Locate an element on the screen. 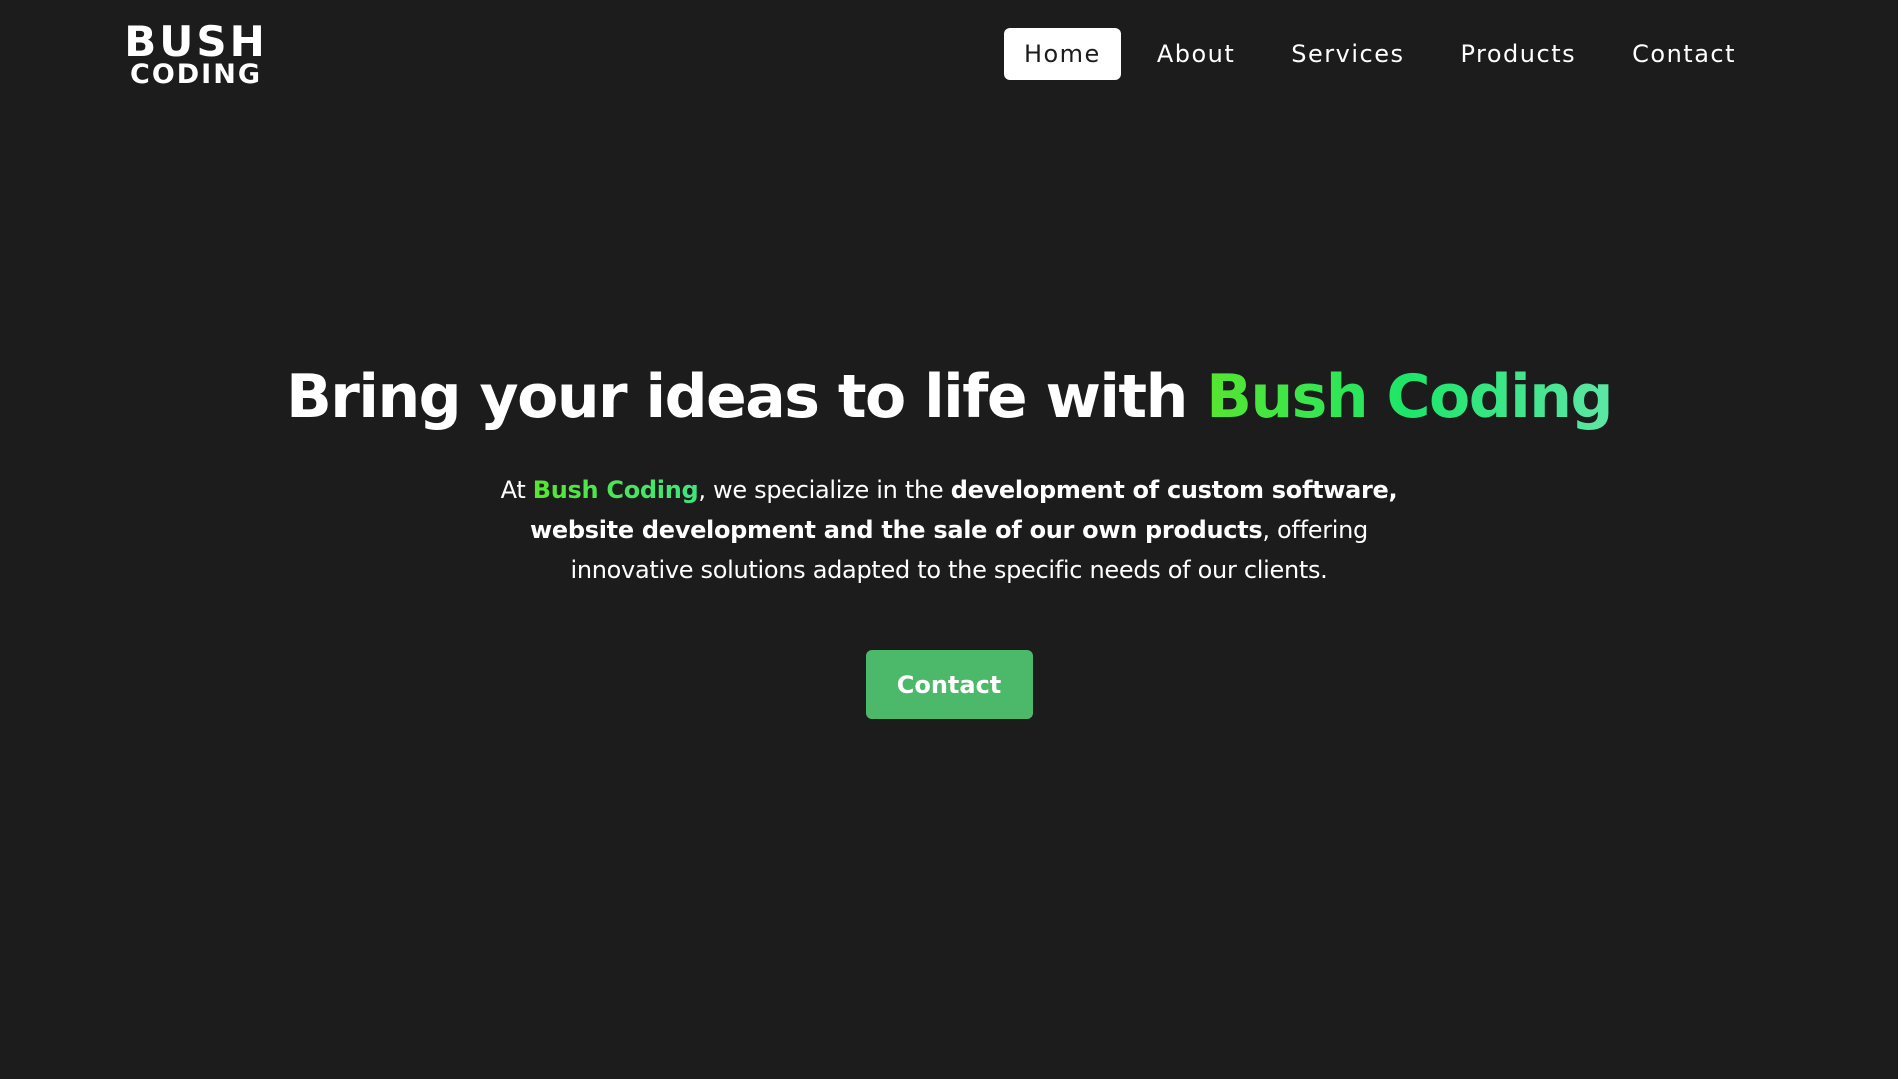 This screenshot has width=1901, height=1079. bush-coding-logo: BUSH CODING is located at coordinates (194, 55).